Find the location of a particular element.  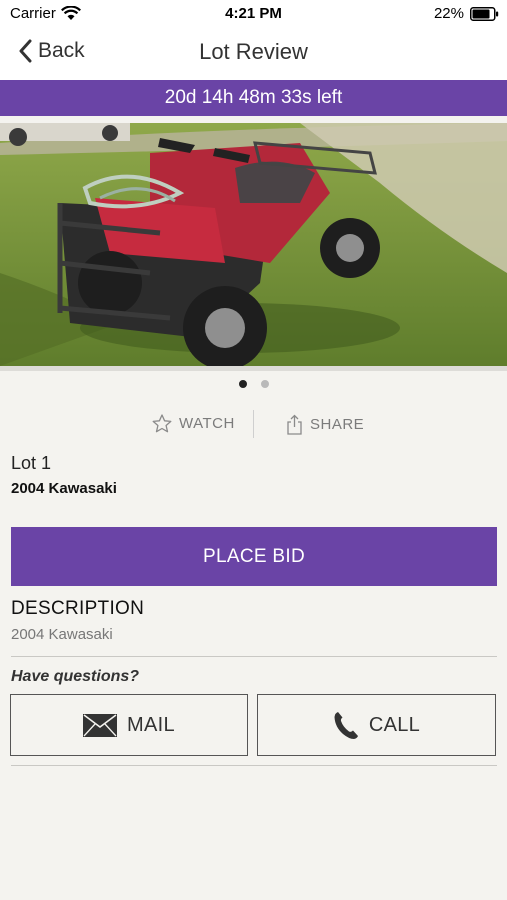

place-bid-button: PLACE BID is located at coordinates (254, 556).